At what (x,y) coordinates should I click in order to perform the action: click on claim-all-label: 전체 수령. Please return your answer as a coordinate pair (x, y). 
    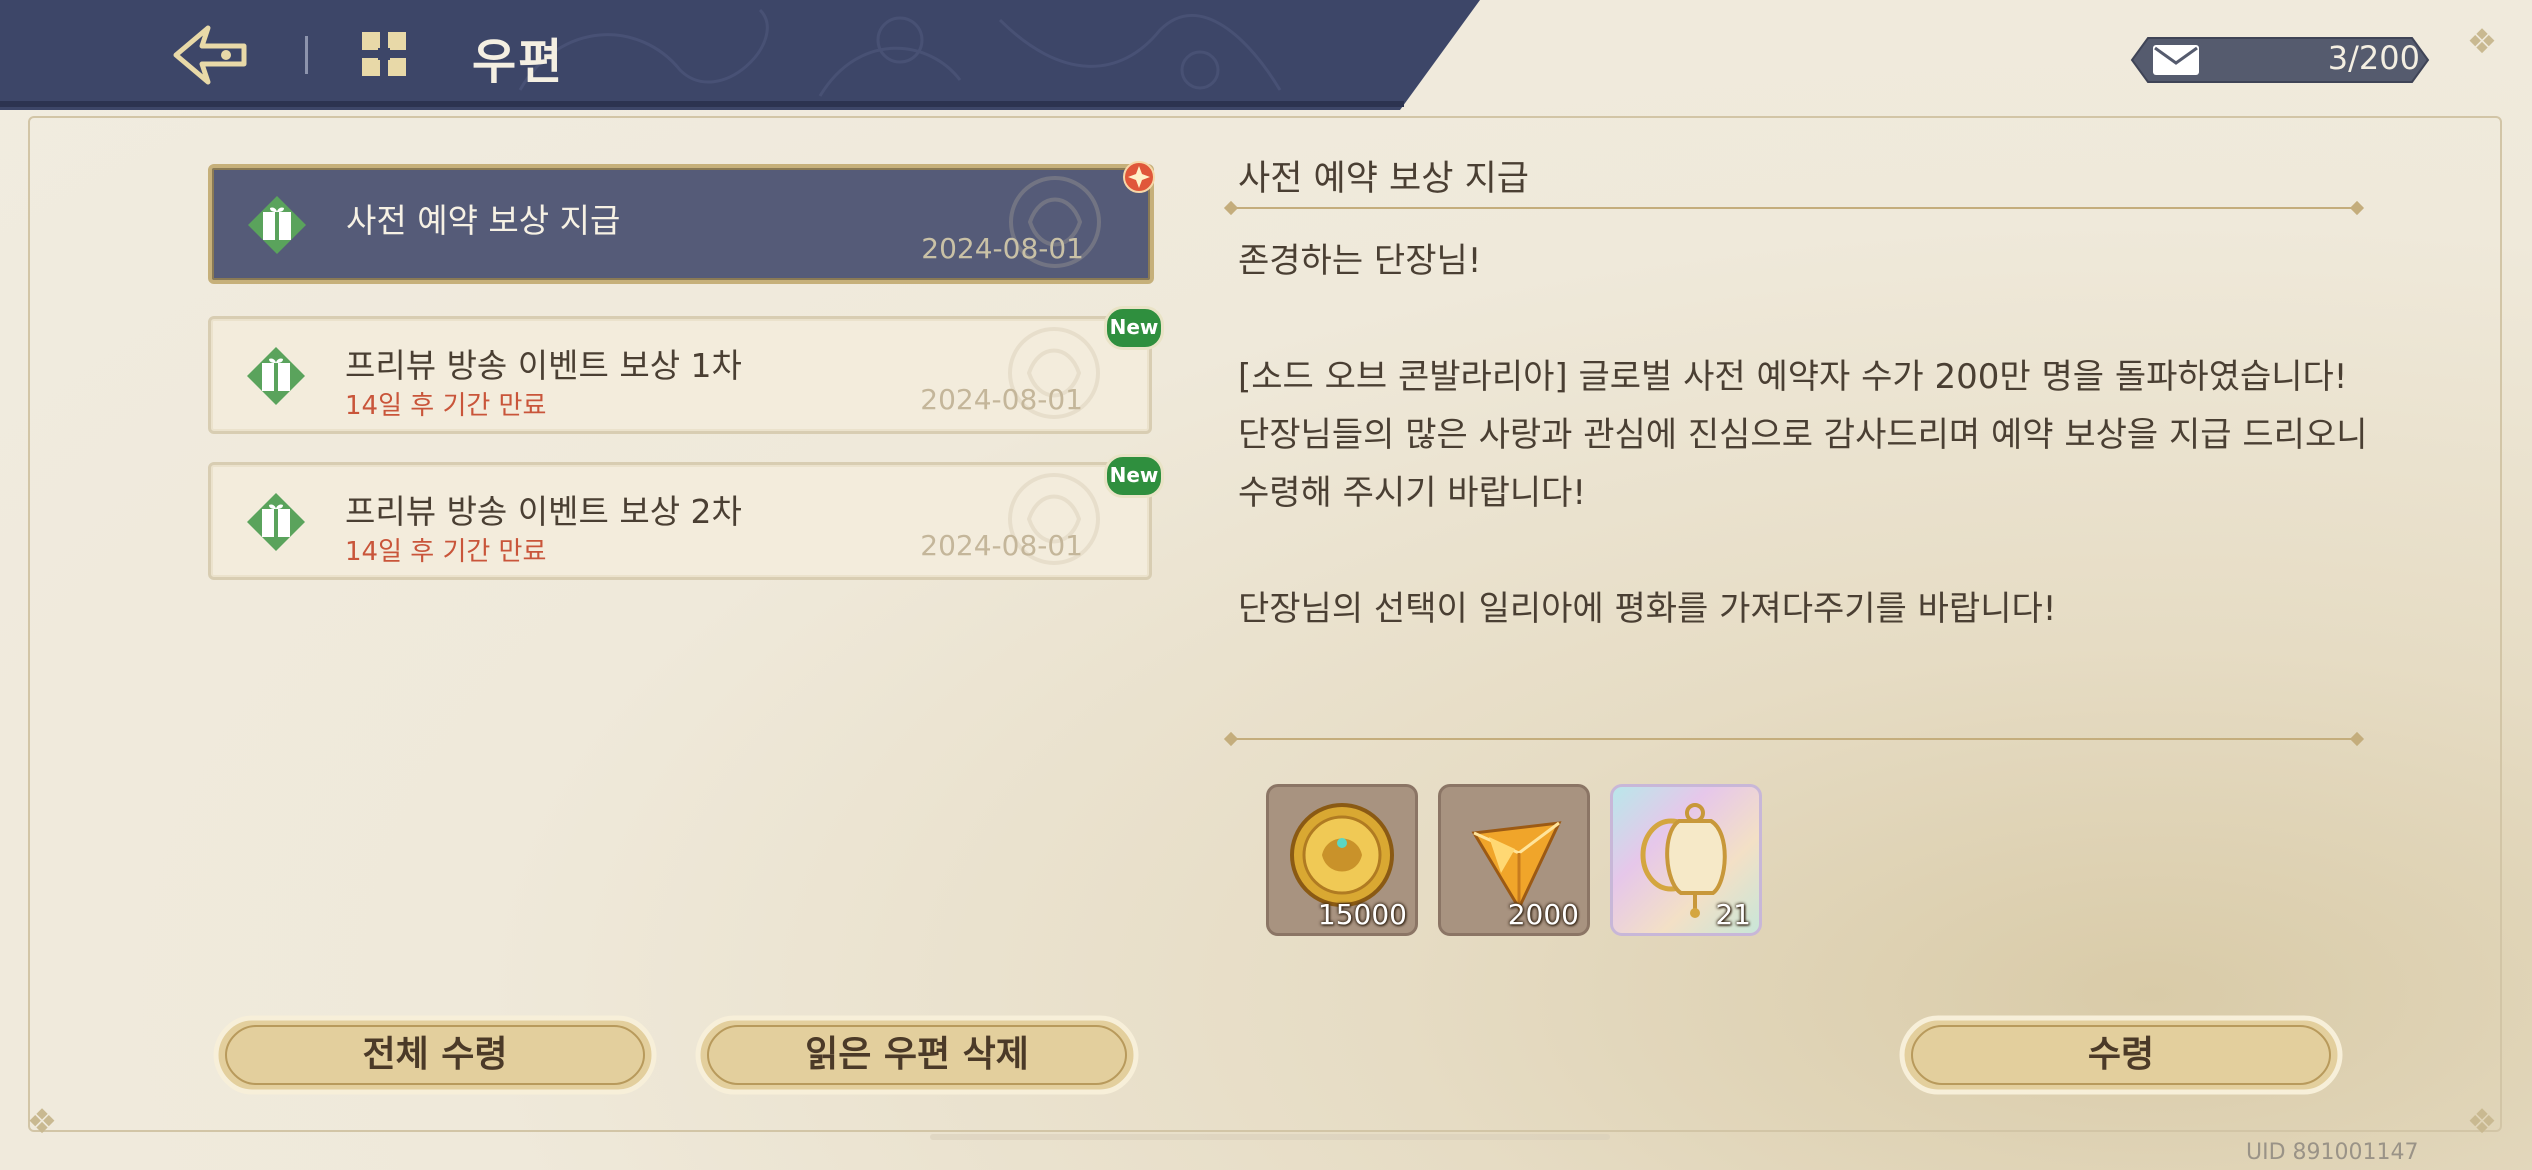
    Looking at the image, I should click on (435, 1054).